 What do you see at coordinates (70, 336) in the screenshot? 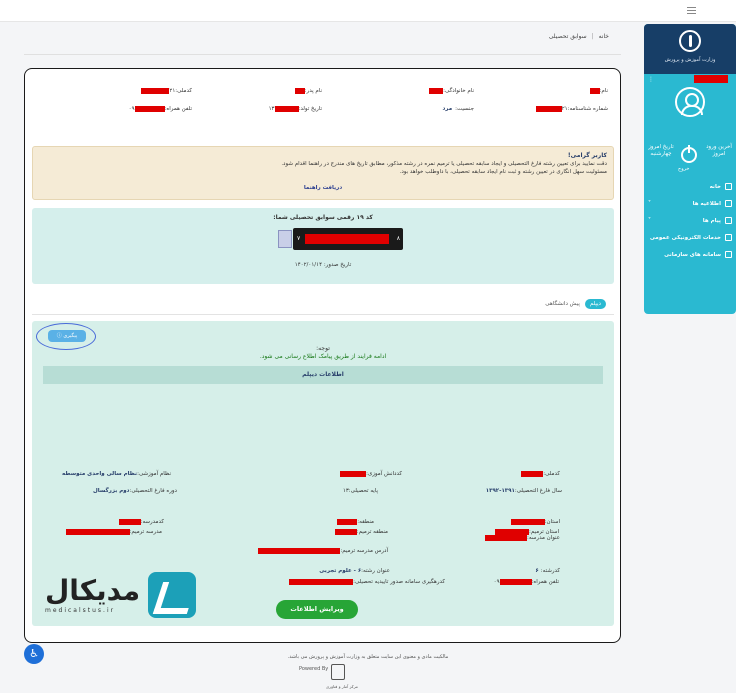
I see `track-button-label: پیگیری` at bounding box center [70, 336].